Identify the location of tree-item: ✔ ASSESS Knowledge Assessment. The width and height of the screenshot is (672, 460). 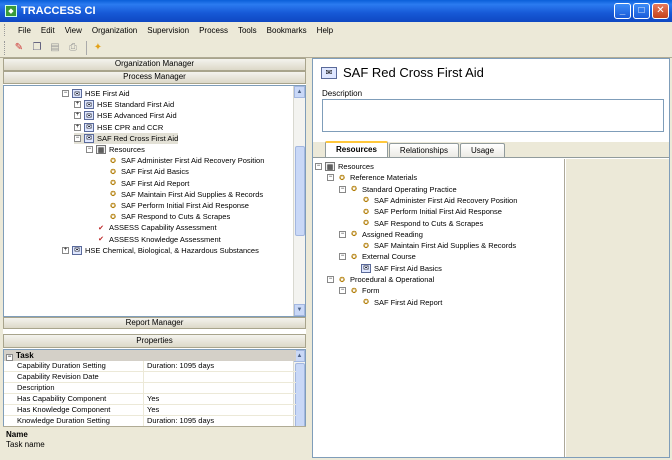
(153, 239).